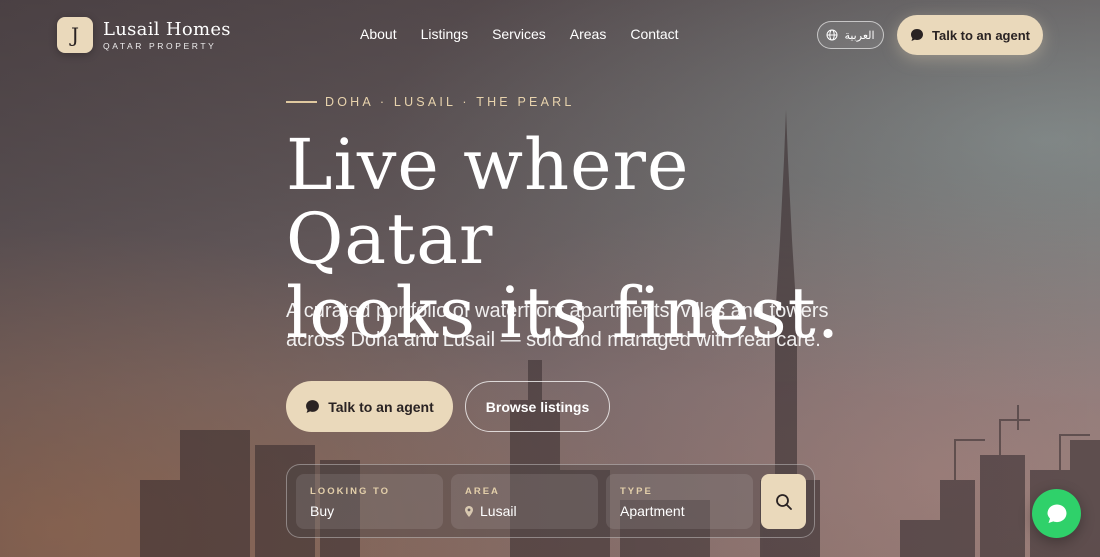 The height and width of the screenshot is (557, 1100). I want to click on talk-to-agent-button: Talk to an agent, so click(369, 406).